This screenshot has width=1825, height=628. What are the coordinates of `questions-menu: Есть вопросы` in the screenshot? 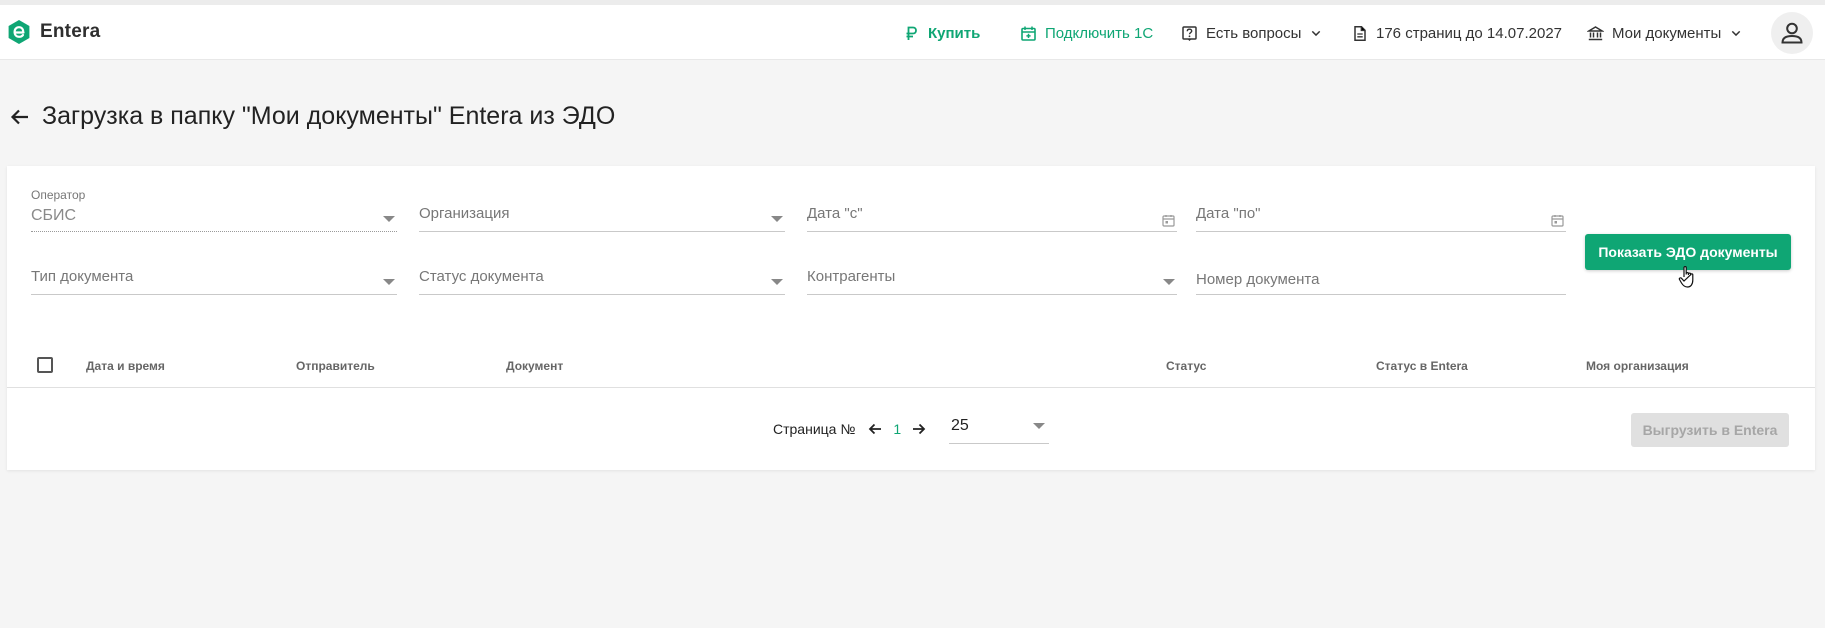 It's located at (1252, 33).